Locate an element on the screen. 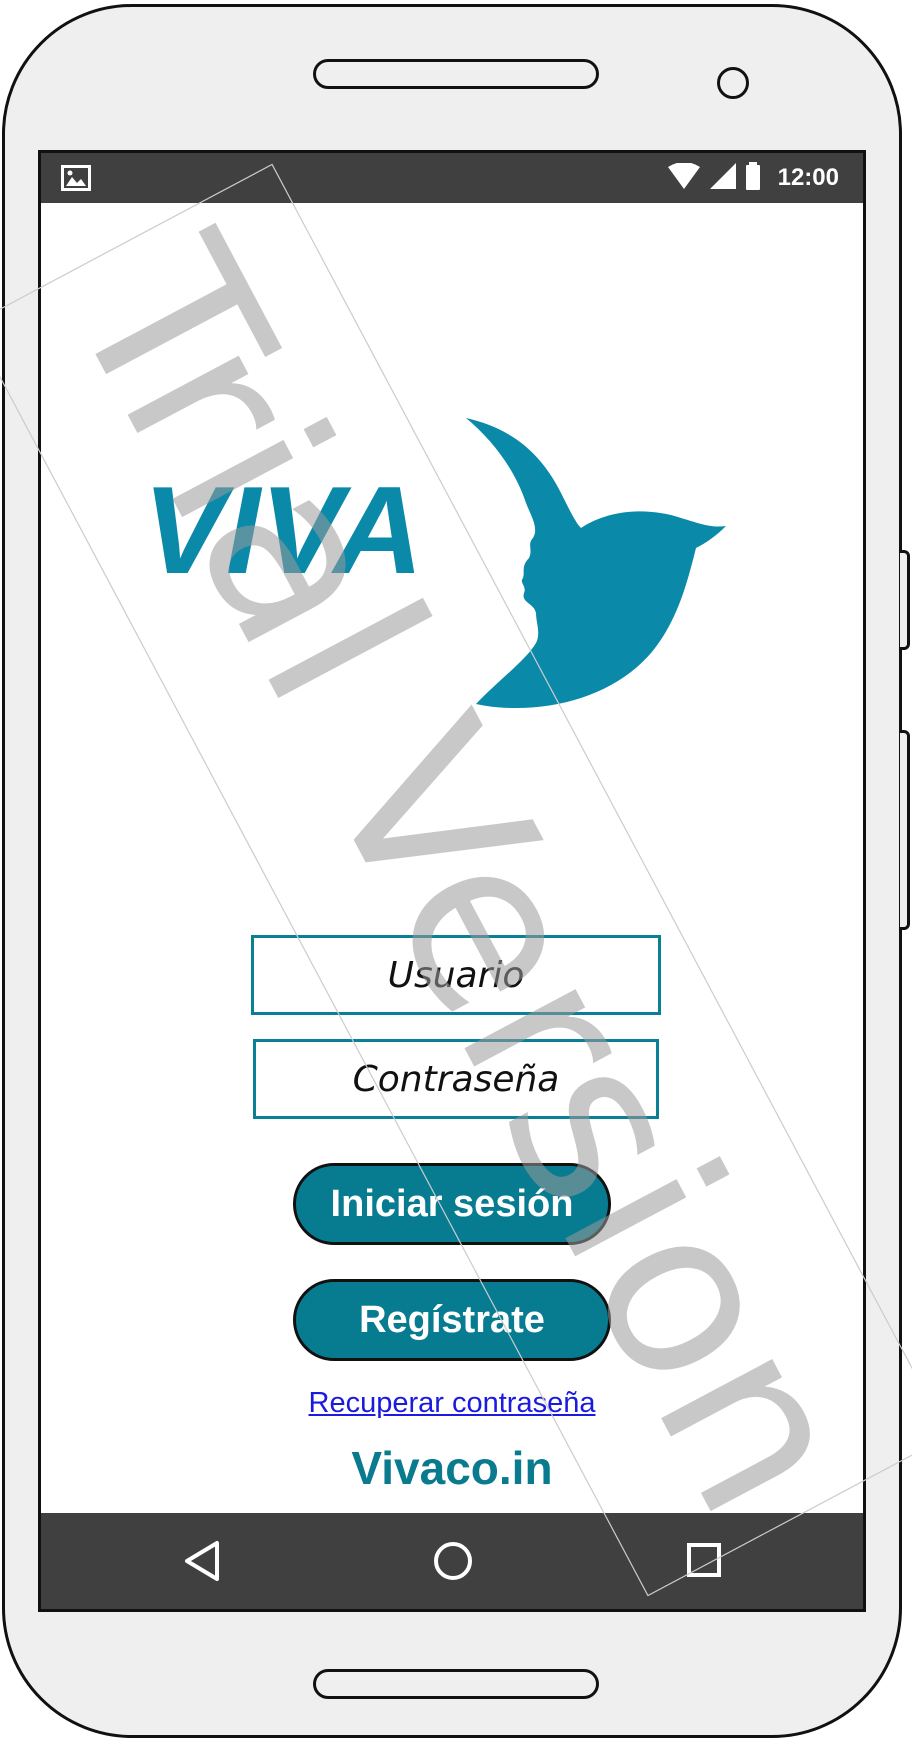 The width and height of the screenshot is (912, 1744). battery-icon is located at coordinates (752, 178).